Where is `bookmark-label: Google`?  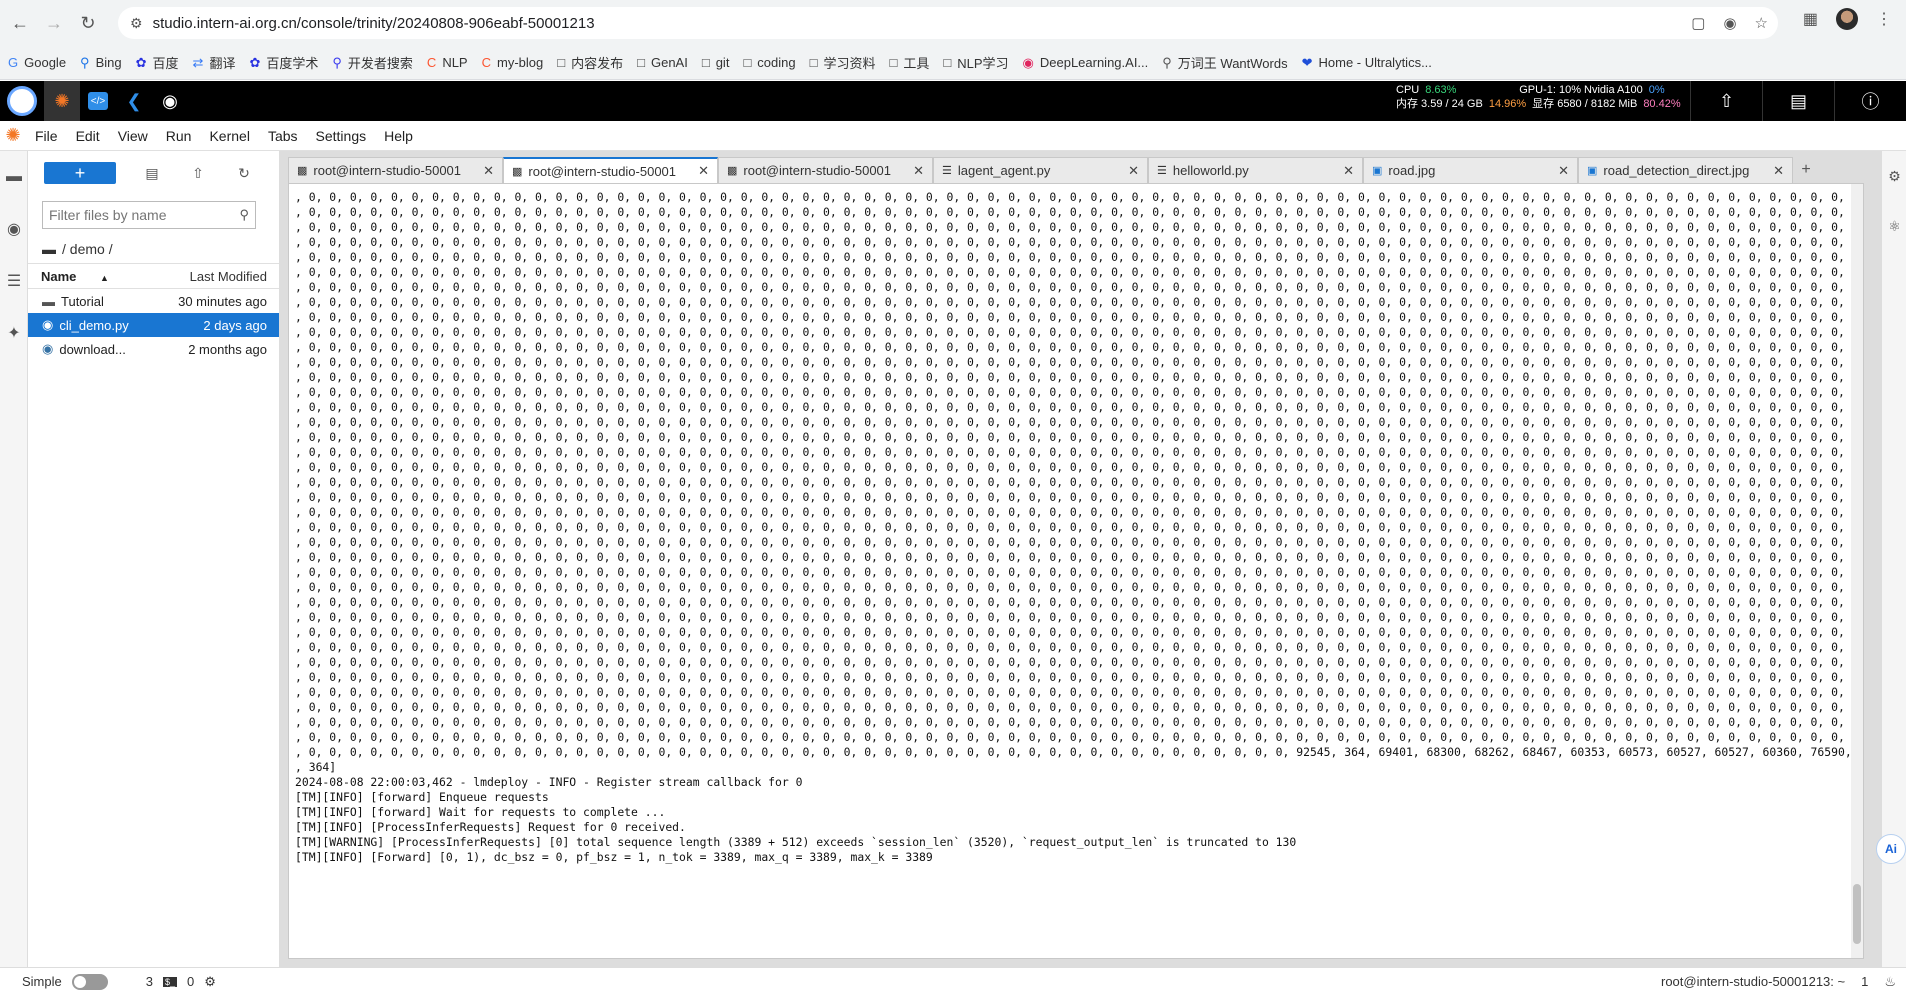
bookmark-label: Google is located at coordinates (45, 62).